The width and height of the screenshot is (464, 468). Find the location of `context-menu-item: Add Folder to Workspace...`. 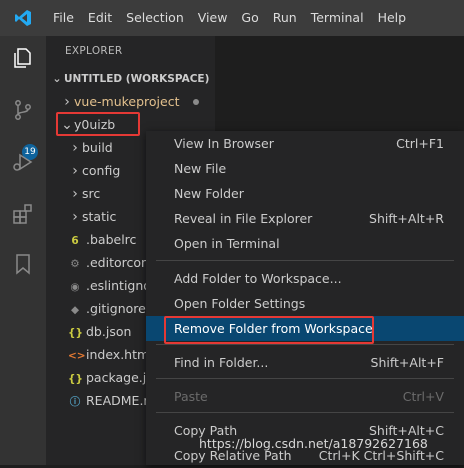

context-menu-item: Add Folder to Workspace... is located at coordinates (305, 278).